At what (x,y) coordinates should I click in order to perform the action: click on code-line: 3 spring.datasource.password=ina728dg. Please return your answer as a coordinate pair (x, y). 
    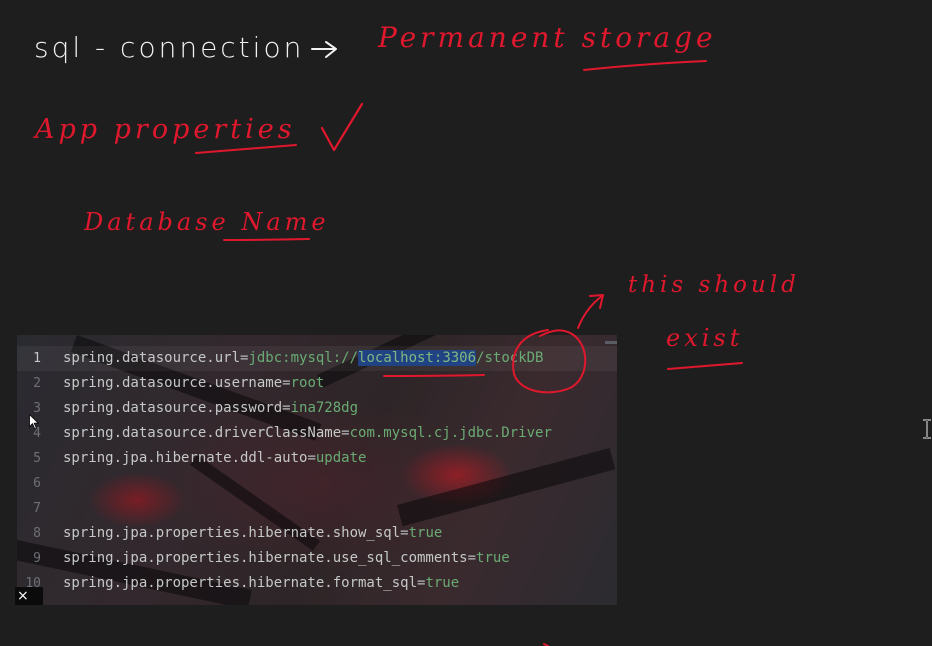
    Looking at the image, I should click on (317, 408).